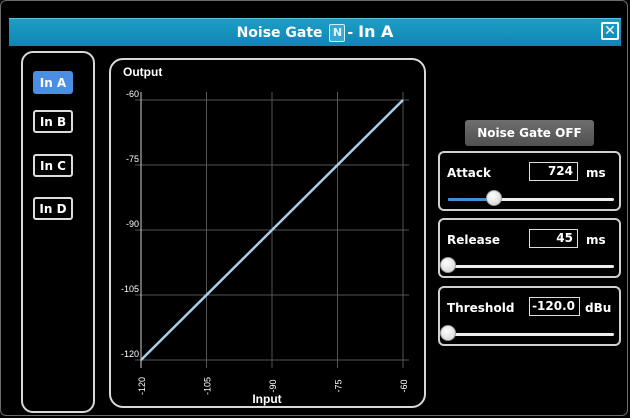 The height and width of the screenshot is (418, 630). What do you see at coordinates (596, 173) in the screenshot?
I see `attack-unit: ms` at bounding box center [596, 173].